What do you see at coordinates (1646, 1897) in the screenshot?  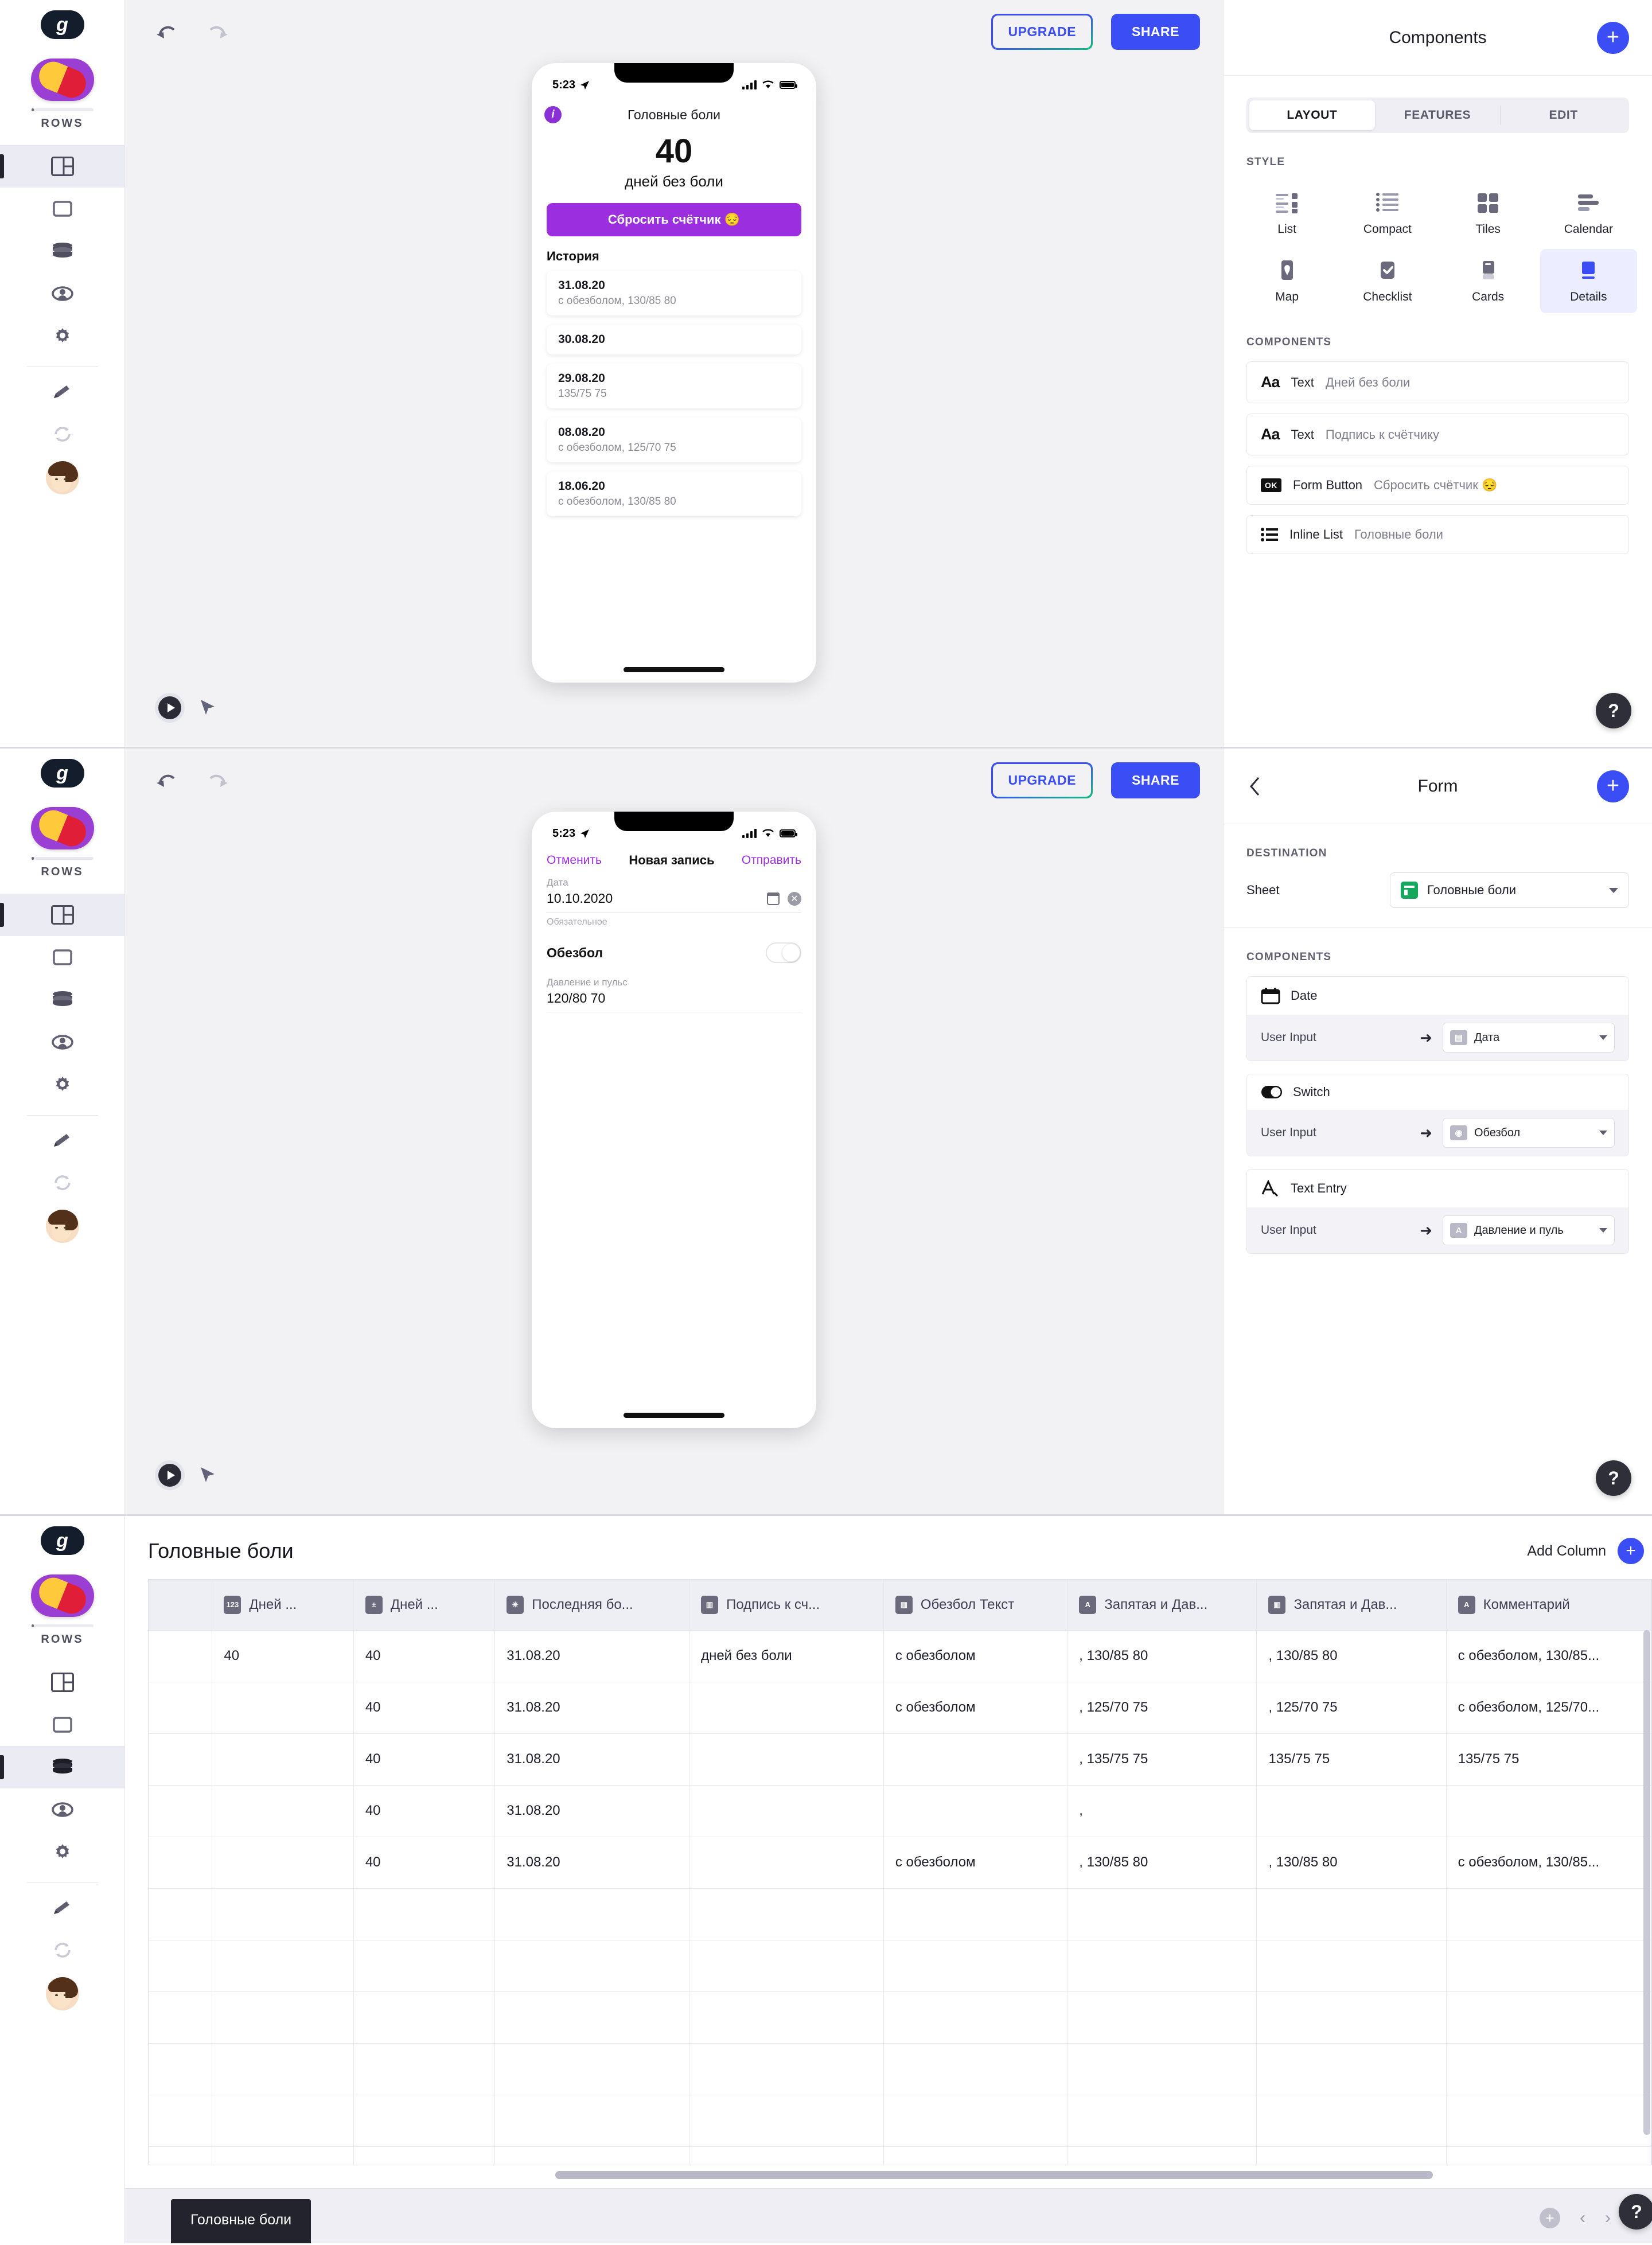 I see `vertical-scrollbar` at bounding box center [1646, 1897].